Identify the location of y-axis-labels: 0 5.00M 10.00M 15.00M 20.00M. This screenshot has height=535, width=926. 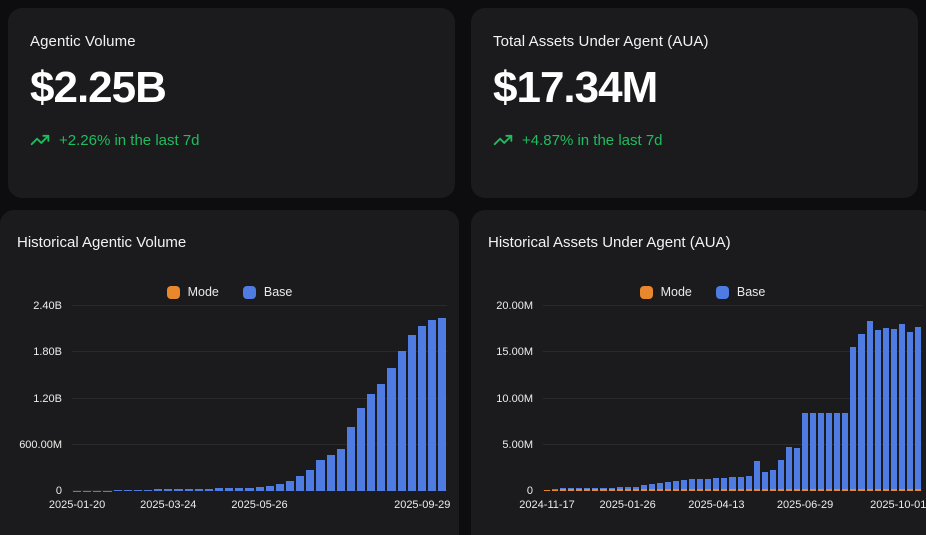
(504, 398).